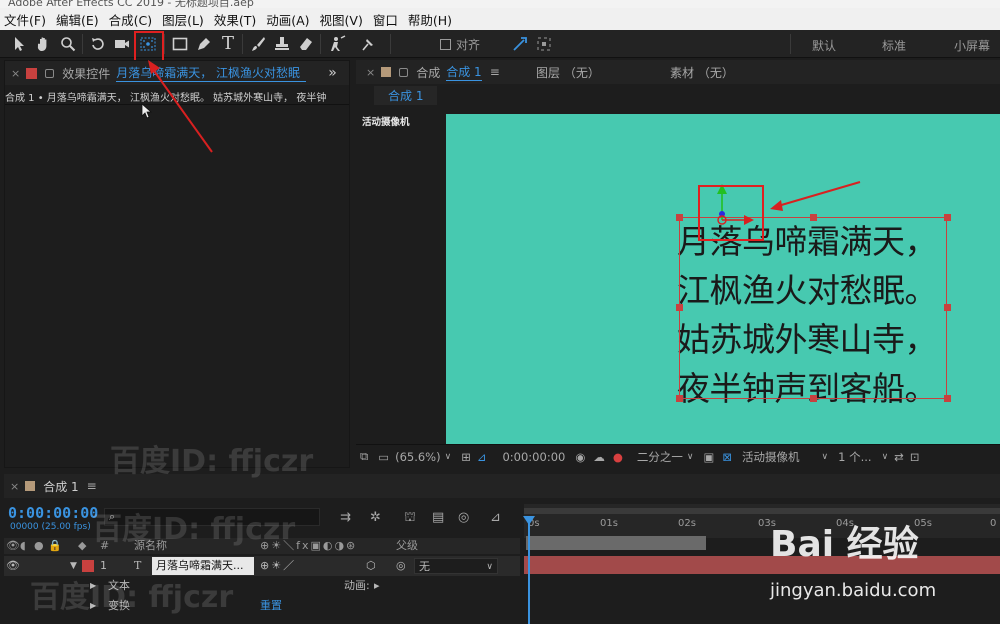 The height and width of the screenshot is (624, 1000). Describe the element at coordinates (194, 529) in the screenshot. I see `watermark-text: 百度ID: ffjczr` at that location.